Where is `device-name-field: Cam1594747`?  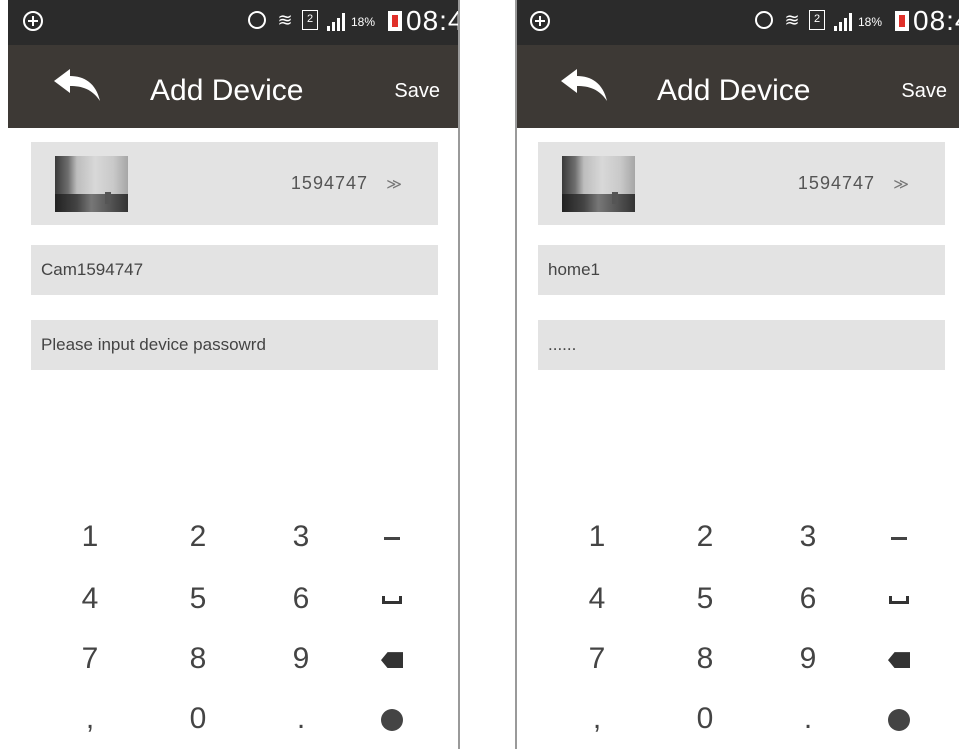
device-name-field: Cam1594747 is located at coordinates (234, 270).